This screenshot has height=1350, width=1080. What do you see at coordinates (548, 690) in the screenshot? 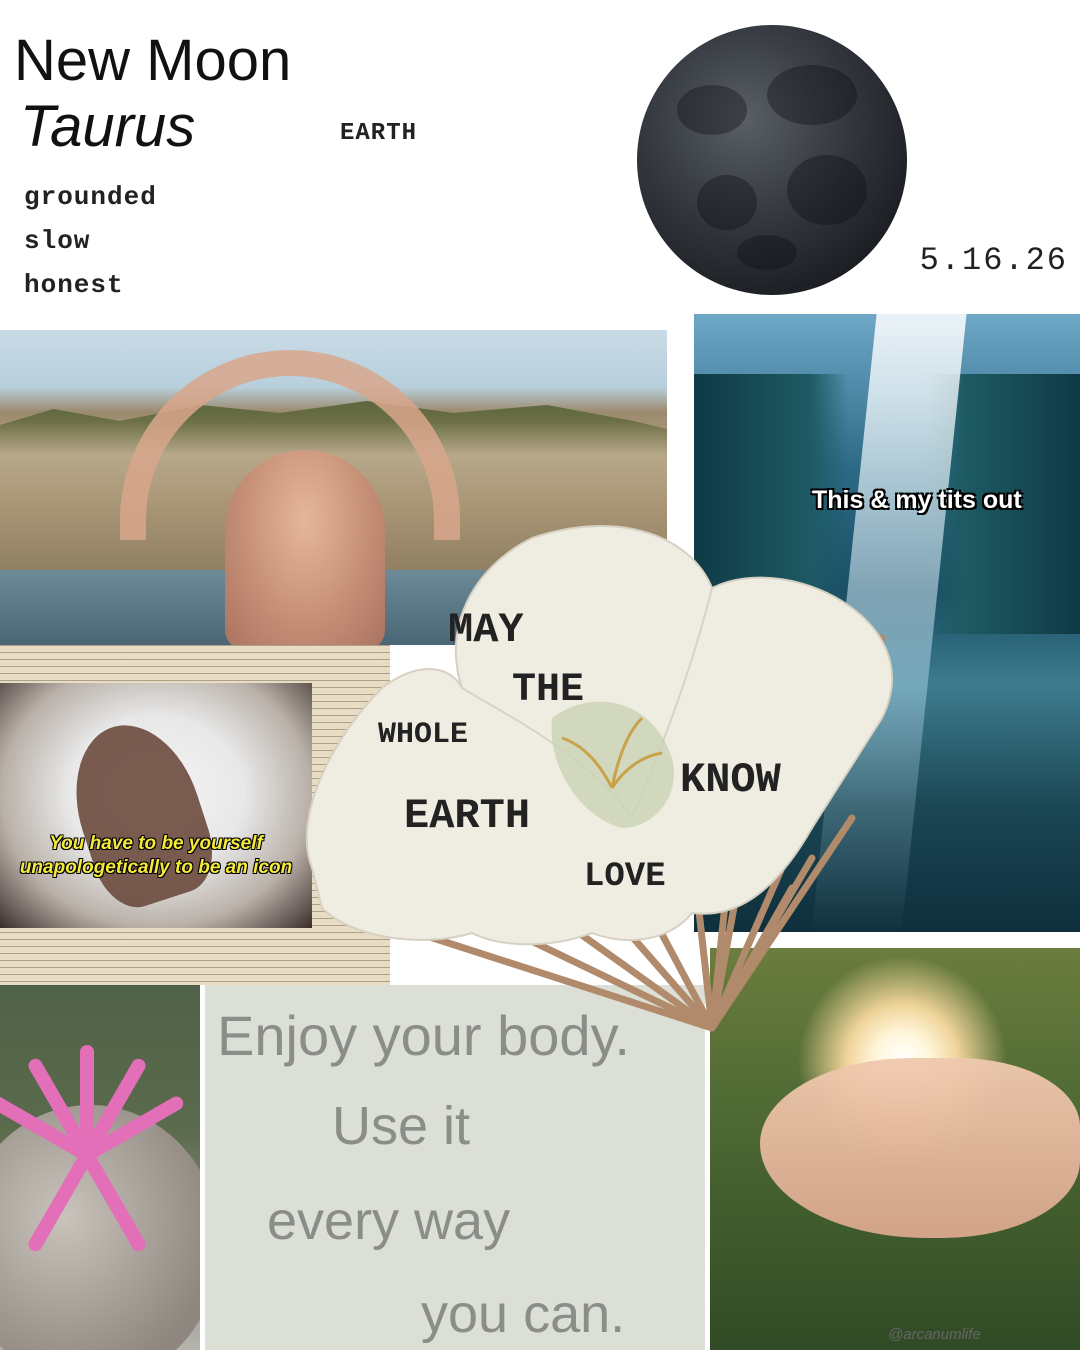
I see `fan-word-the: THE` at bounding box center [548, 690].